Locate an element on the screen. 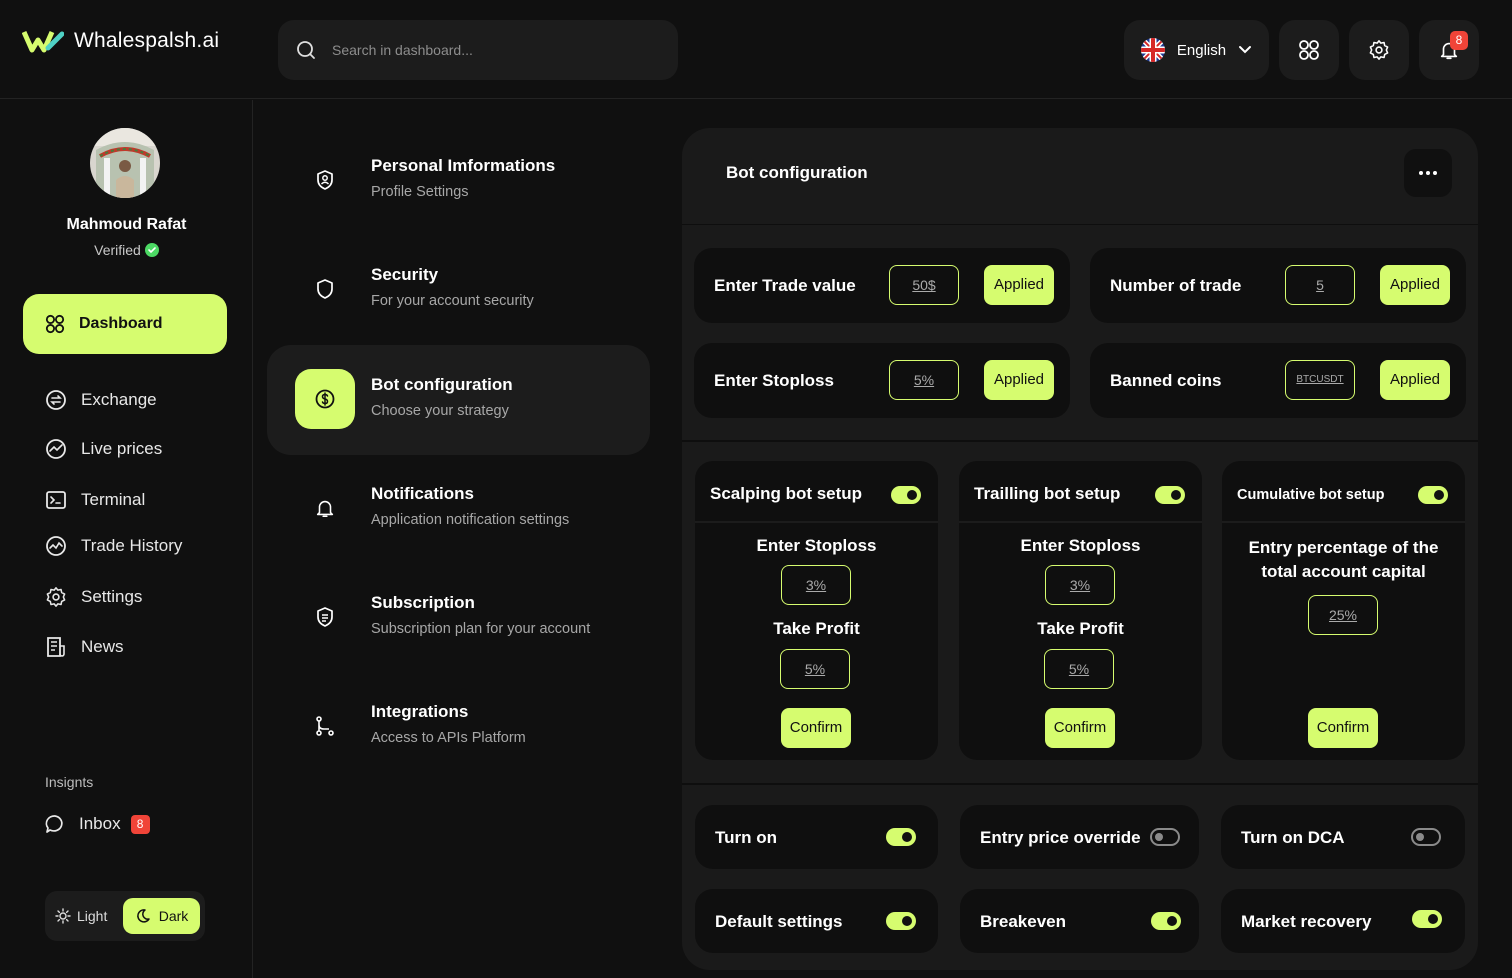 The image size is (1512, 978). entry-price-override-toggle is located at coordinates (1165, 837).